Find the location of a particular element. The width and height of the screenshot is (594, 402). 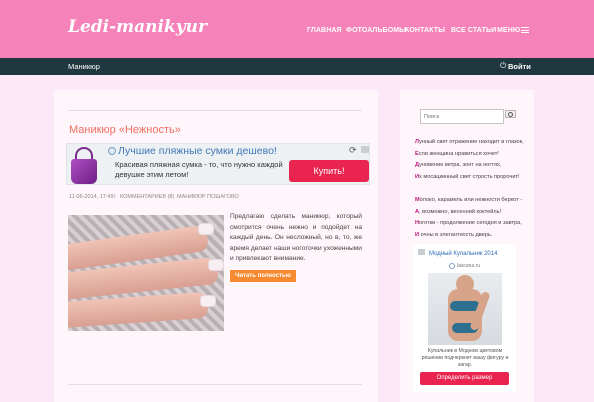

search-input is located at coordinates (462, 116).